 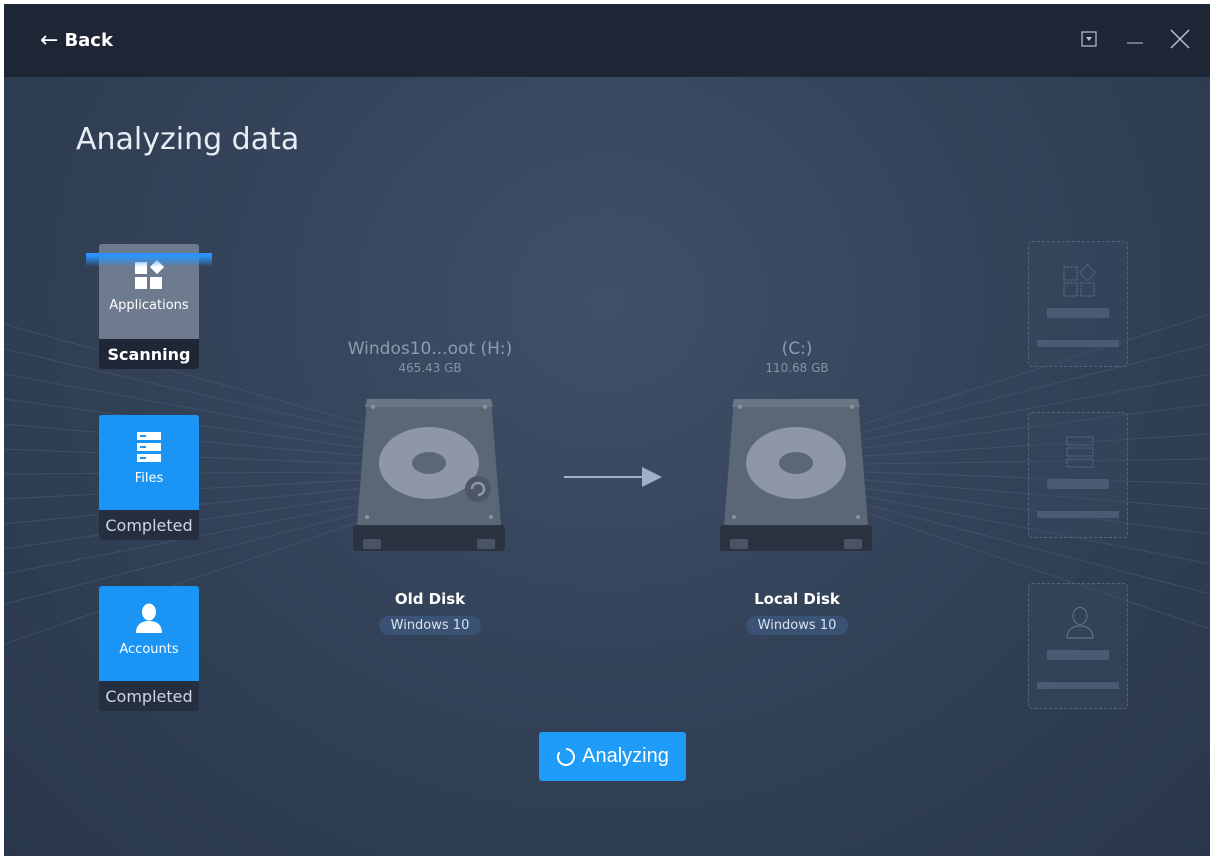 What do you see at coordinates (605, 477) in the screenshot?
I see `transfer-arrow-line` at bounding box center [605, 477].